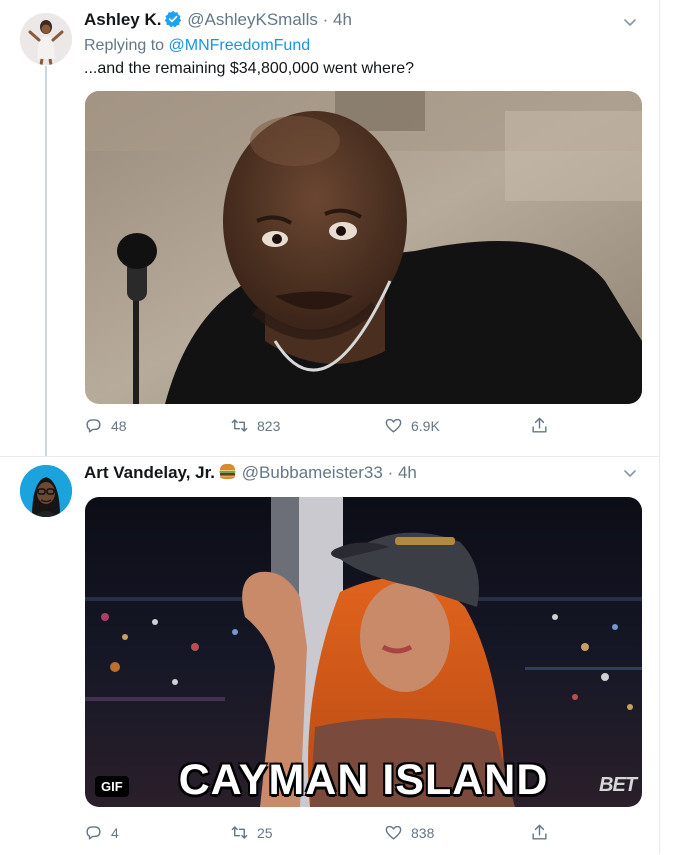  What do you see at coordinates (618, 785) in the screenshot?
I see `bet-watermark-logo: BET` at bounding box center [618, 785].